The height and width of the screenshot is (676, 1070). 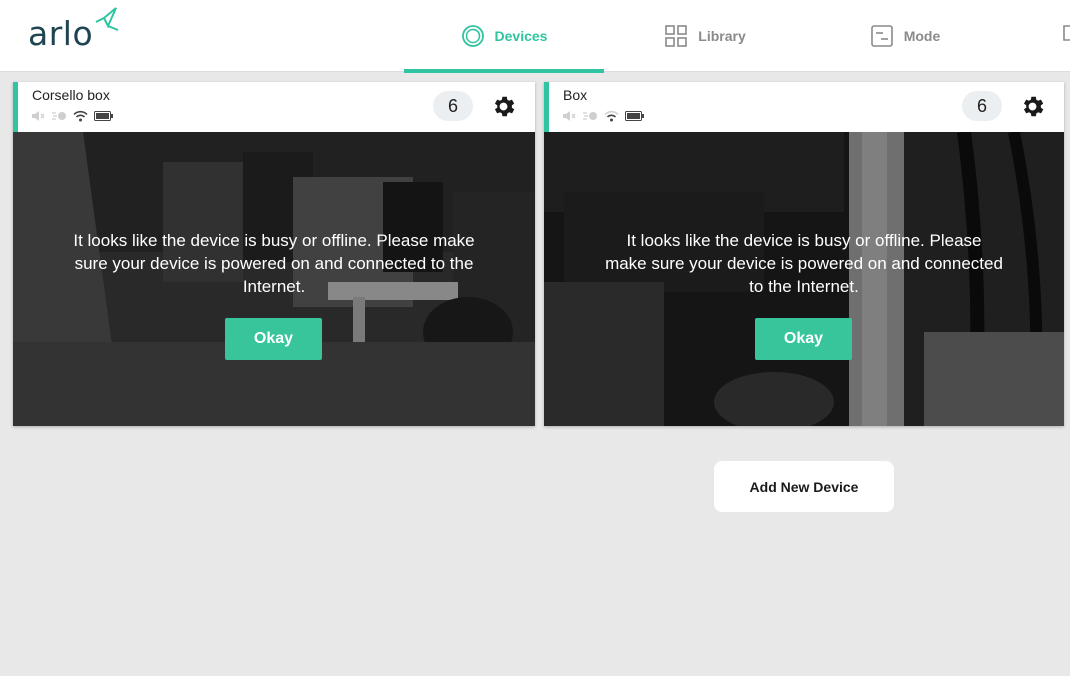 What do you see at coordinates (472, 36) in the screenshot?
I see `devices-icon` at bounding box center [472, 36].